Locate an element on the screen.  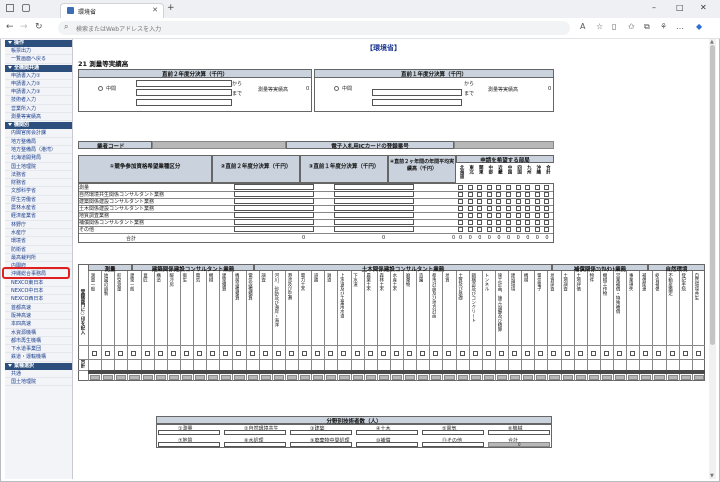
prev2-to-input-b is located at coordinates (184, 102).